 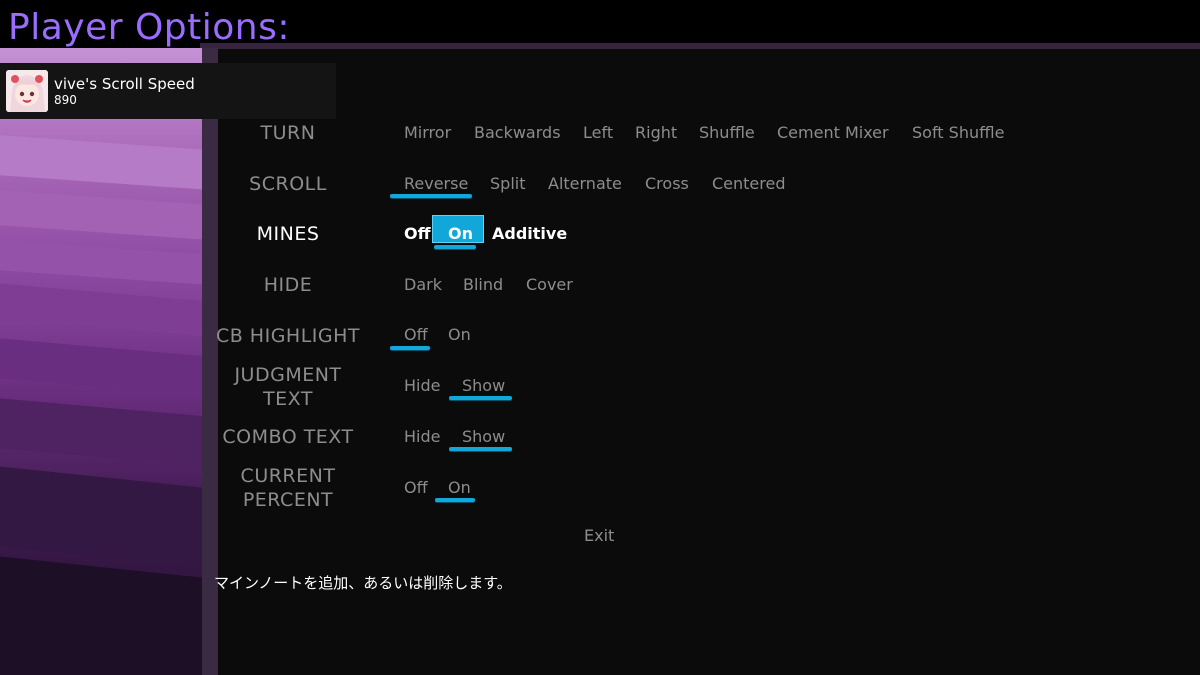 I want to click on option-mirror: Mirror, so click(x=427, y=133).